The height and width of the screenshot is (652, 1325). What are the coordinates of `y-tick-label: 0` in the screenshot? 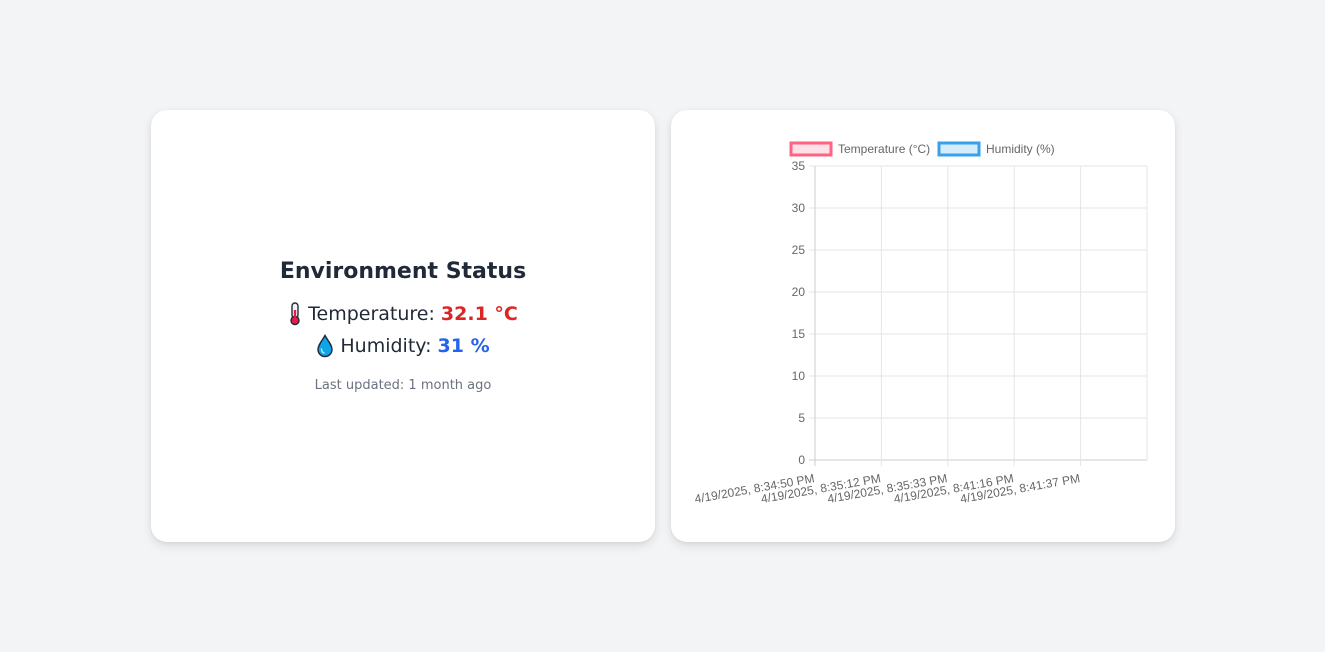 It's located at (801, 460).